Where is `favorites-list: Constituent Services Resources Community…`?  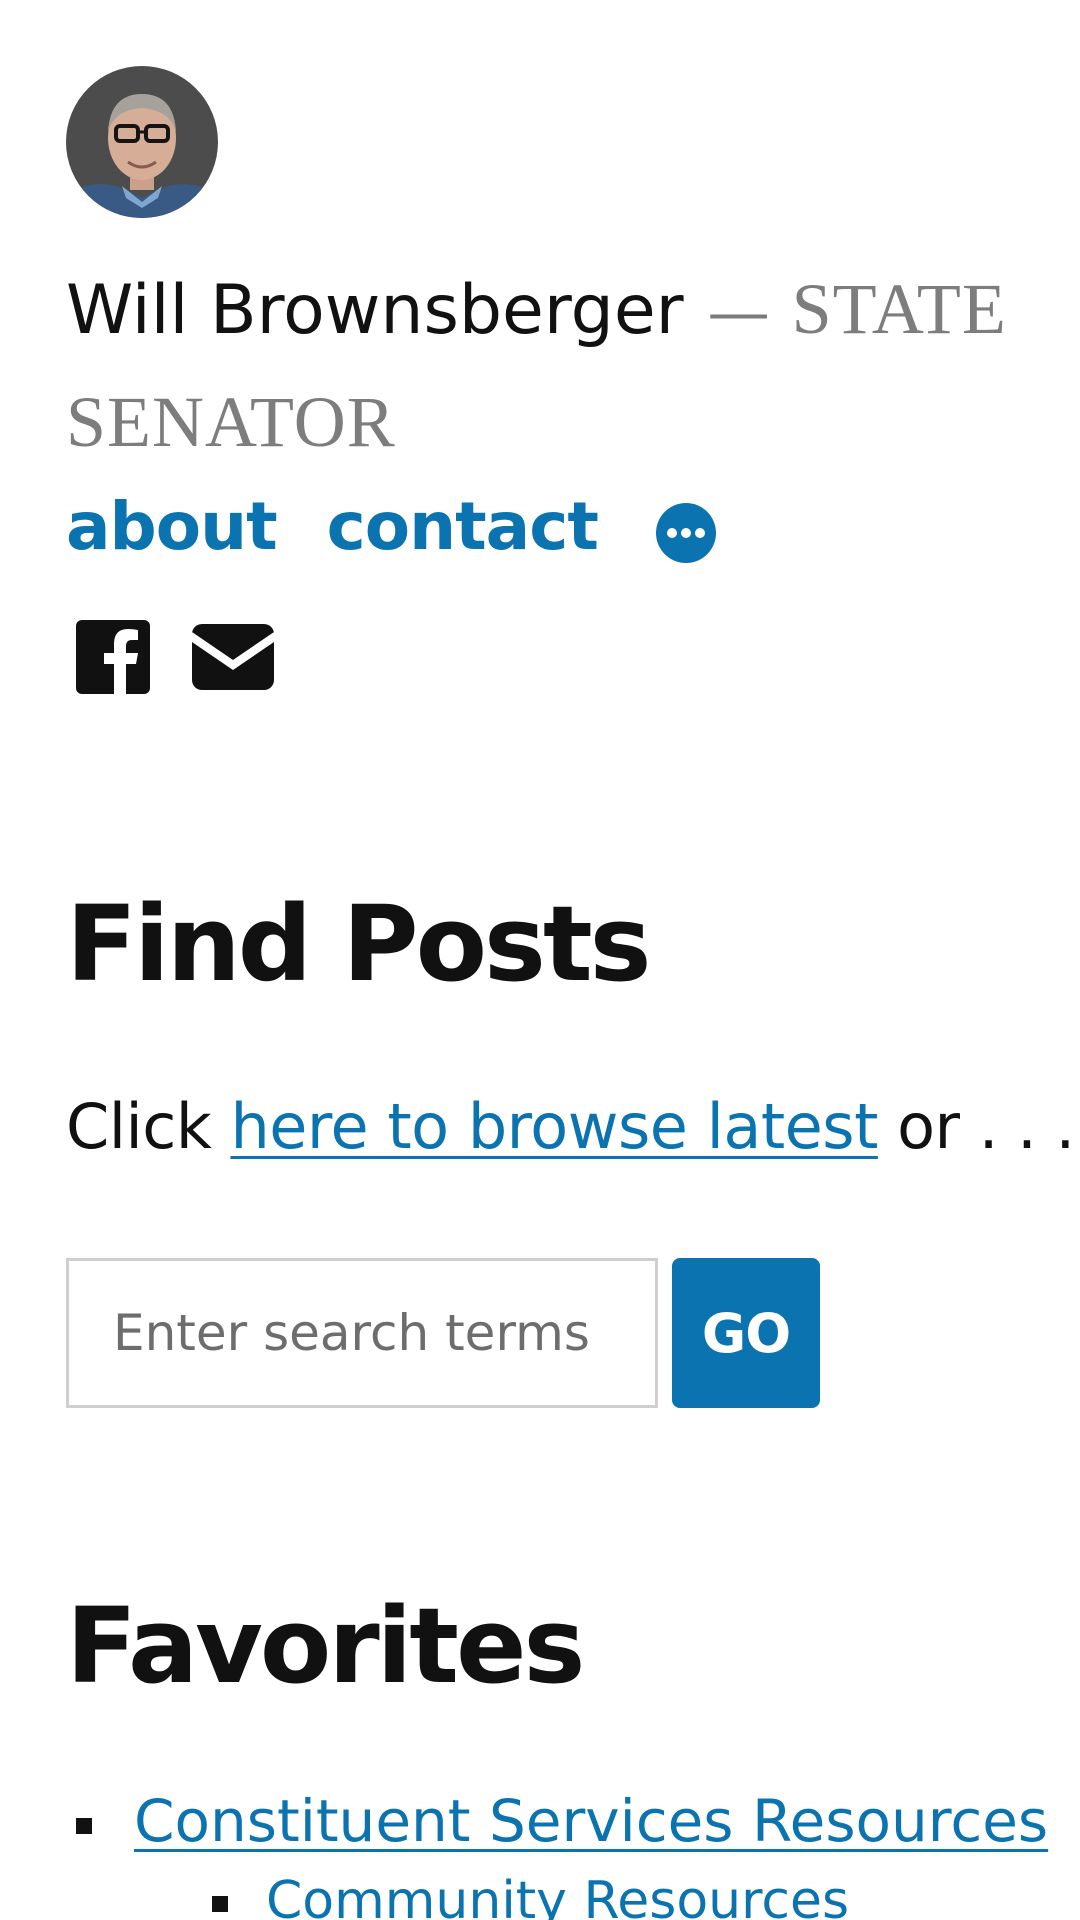
favorites-list: Constituent Services Resources Community… is located at coordinates (557, 1848).